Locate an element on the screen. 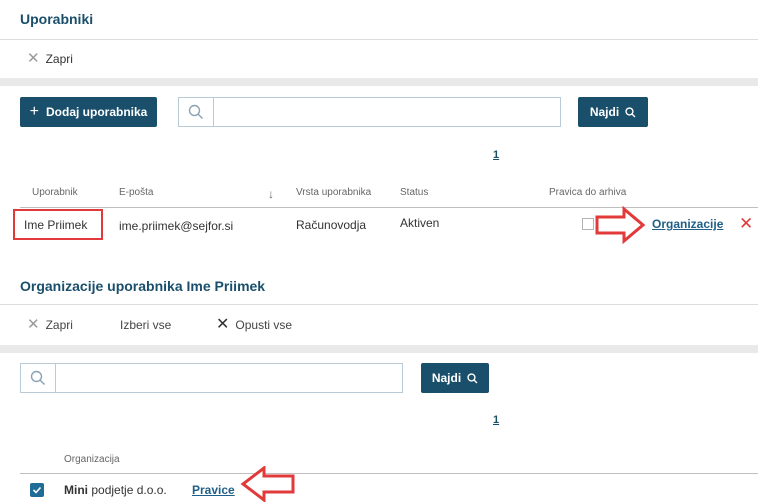  users-search-button: Najdi is located at coordinates (613, 112).